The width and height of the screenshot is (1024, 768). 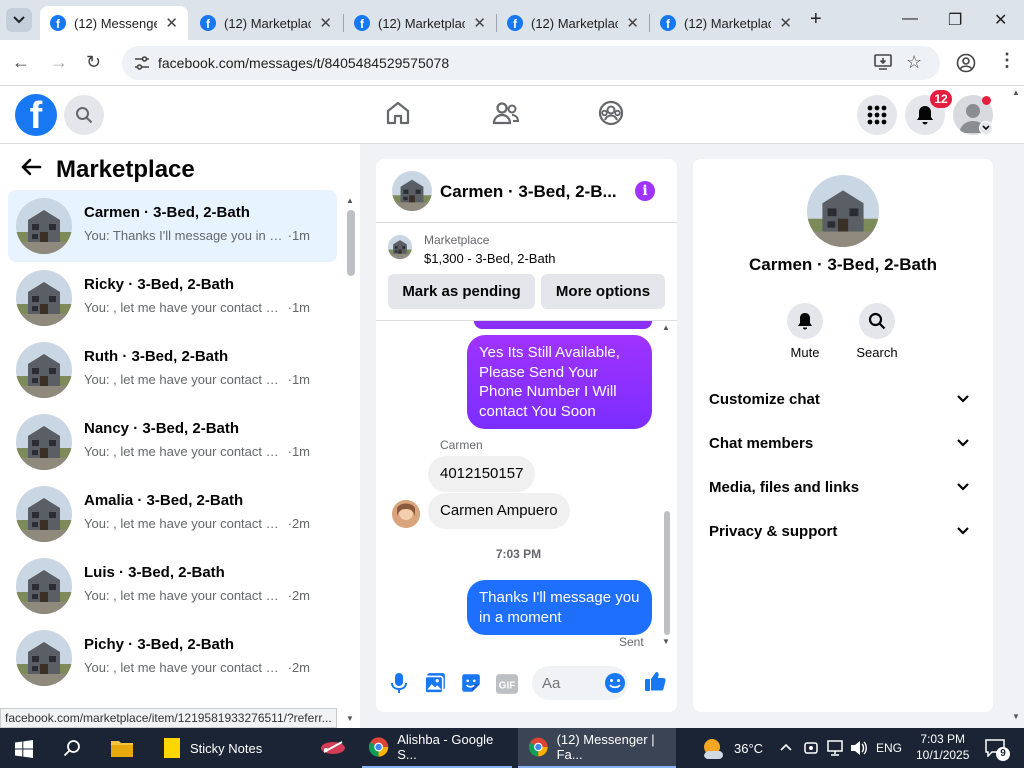 What do you see at coordinates (603, 291) in the screenshot?
I see `more-options-button: More options` at bounding box center [603, 291].